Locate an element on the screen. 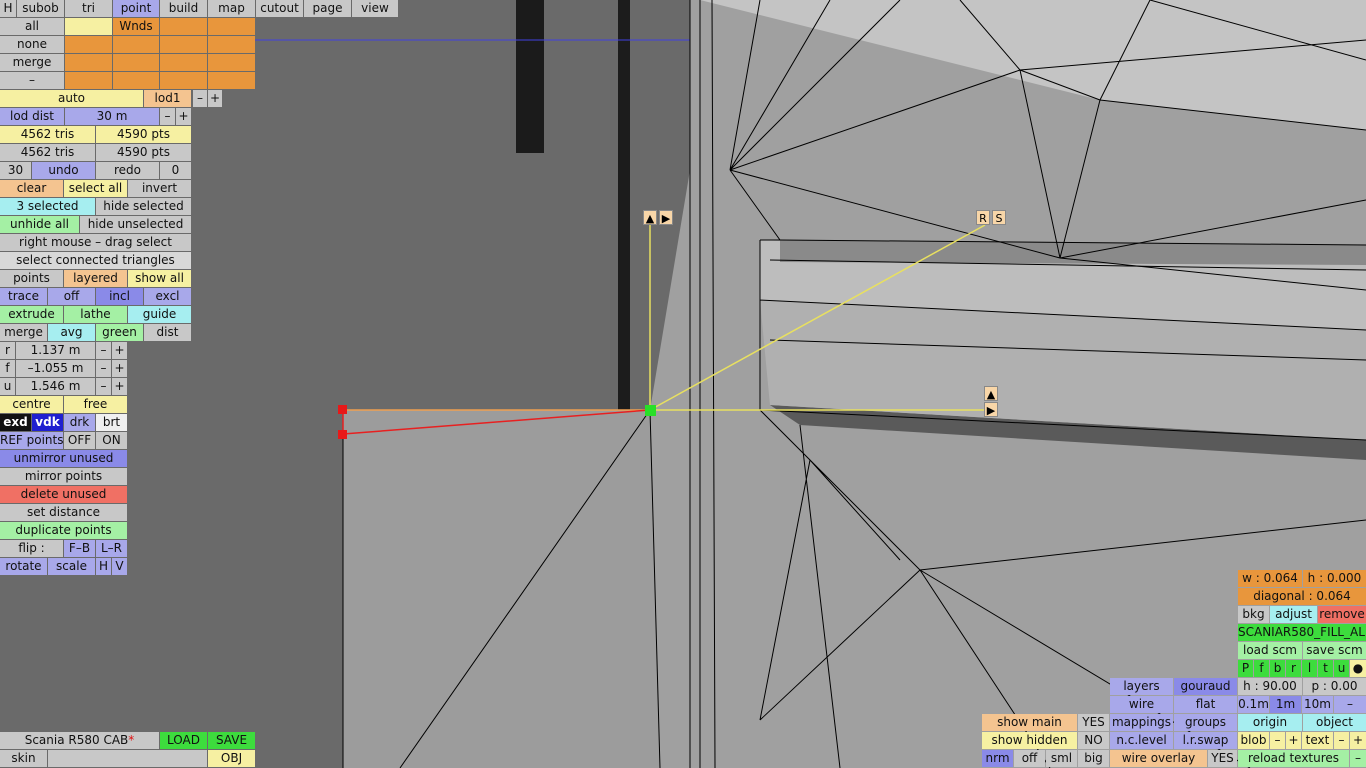 The height and width of the screenshot is (768, 1366). wire-overlay-button: wire overlay is located at coordinates (1158, 758).